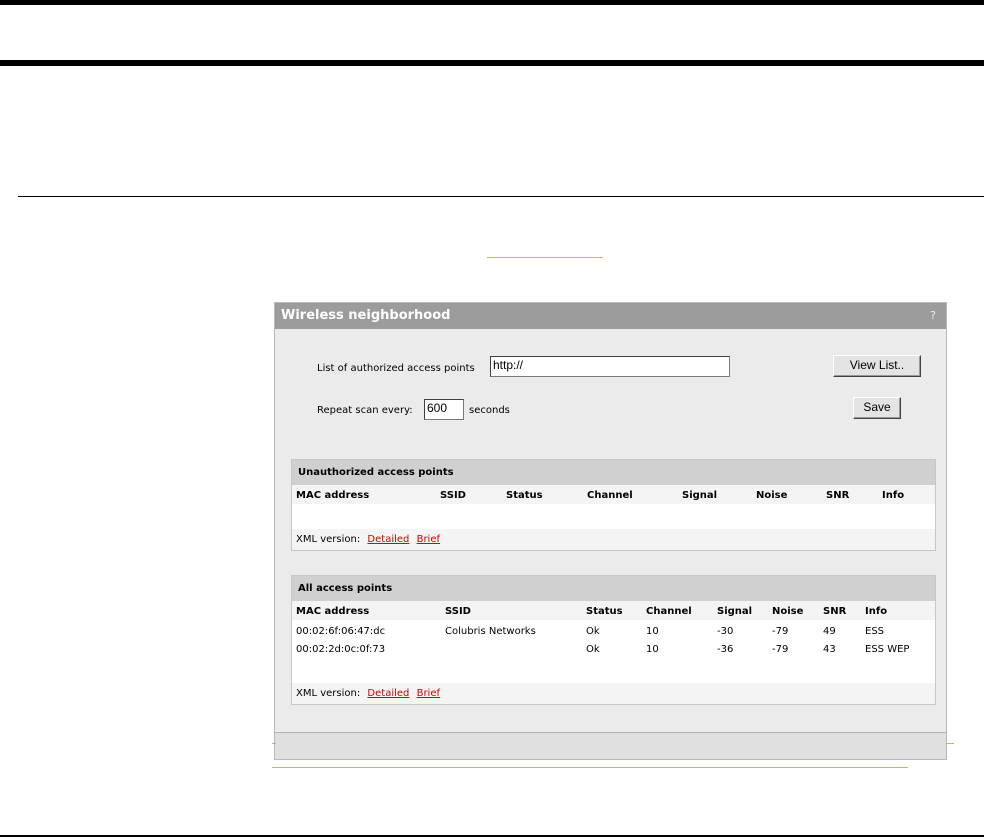 Image resolution: width=984 pixels, height=839 pixels. I want to click on unauthorized-xml-row: XML version: Detailed Brief, so click(368, 539).